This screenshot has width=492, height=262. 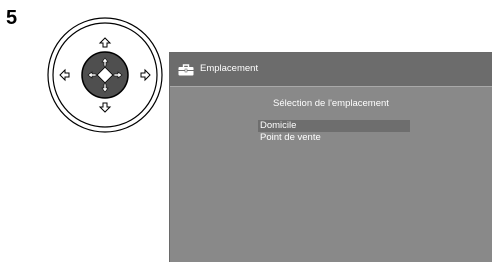 I want to click on remote-control-pad, so click(x=105, y=75).